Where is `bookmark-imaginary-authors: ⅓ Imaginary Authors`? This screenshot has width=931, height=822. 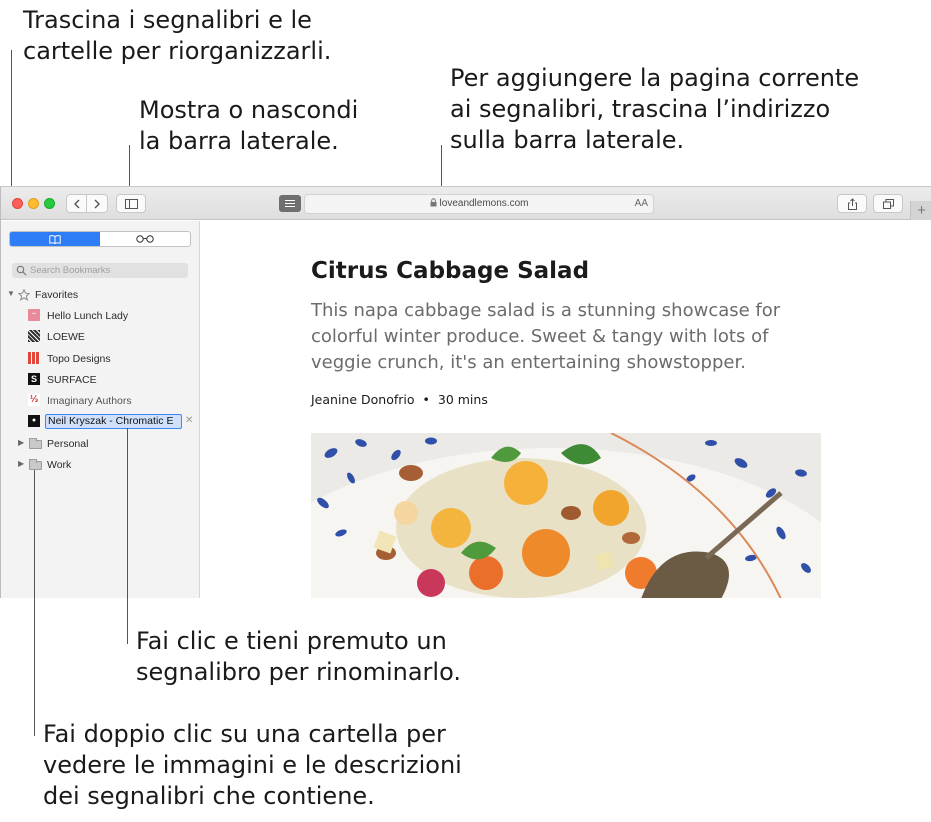
bookmark-imaginary-authors: ⅓ Imaginary Authors is located at coordinates (100, 401).